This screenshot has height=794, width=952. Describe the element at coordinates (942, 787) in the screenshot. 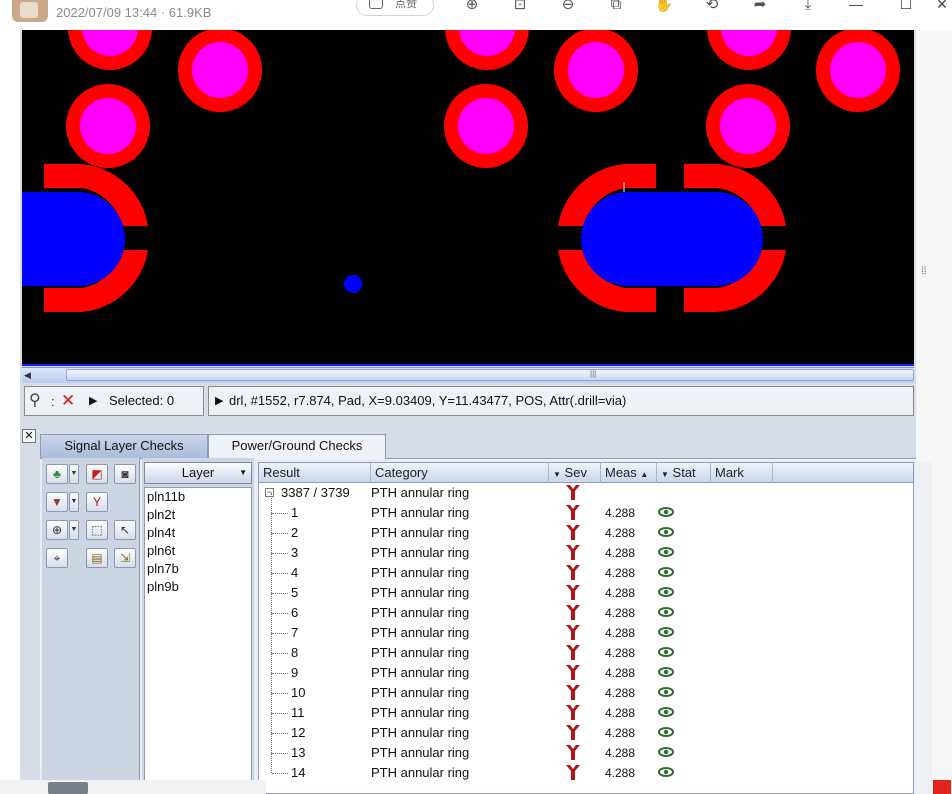

I see `notification-tab` at that location.